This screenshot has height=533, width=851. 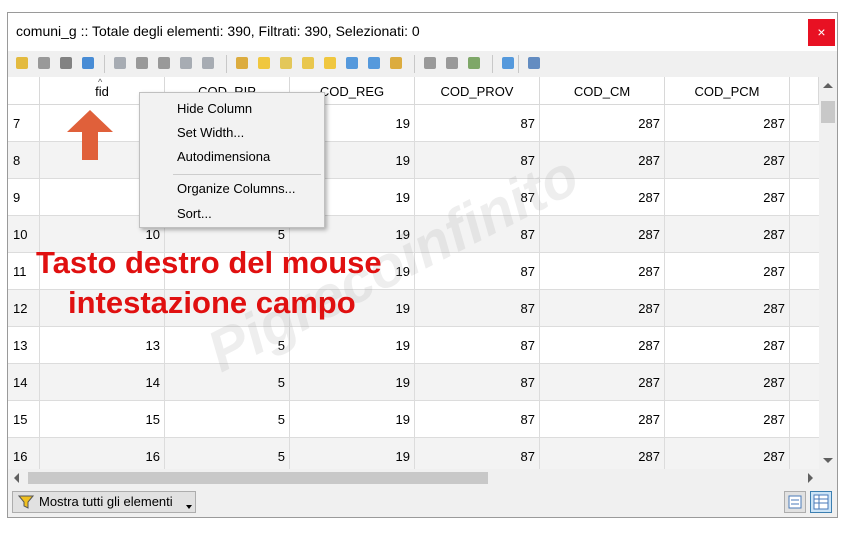 I want to click on invert-selection-icon, so click(x=286, y=63).